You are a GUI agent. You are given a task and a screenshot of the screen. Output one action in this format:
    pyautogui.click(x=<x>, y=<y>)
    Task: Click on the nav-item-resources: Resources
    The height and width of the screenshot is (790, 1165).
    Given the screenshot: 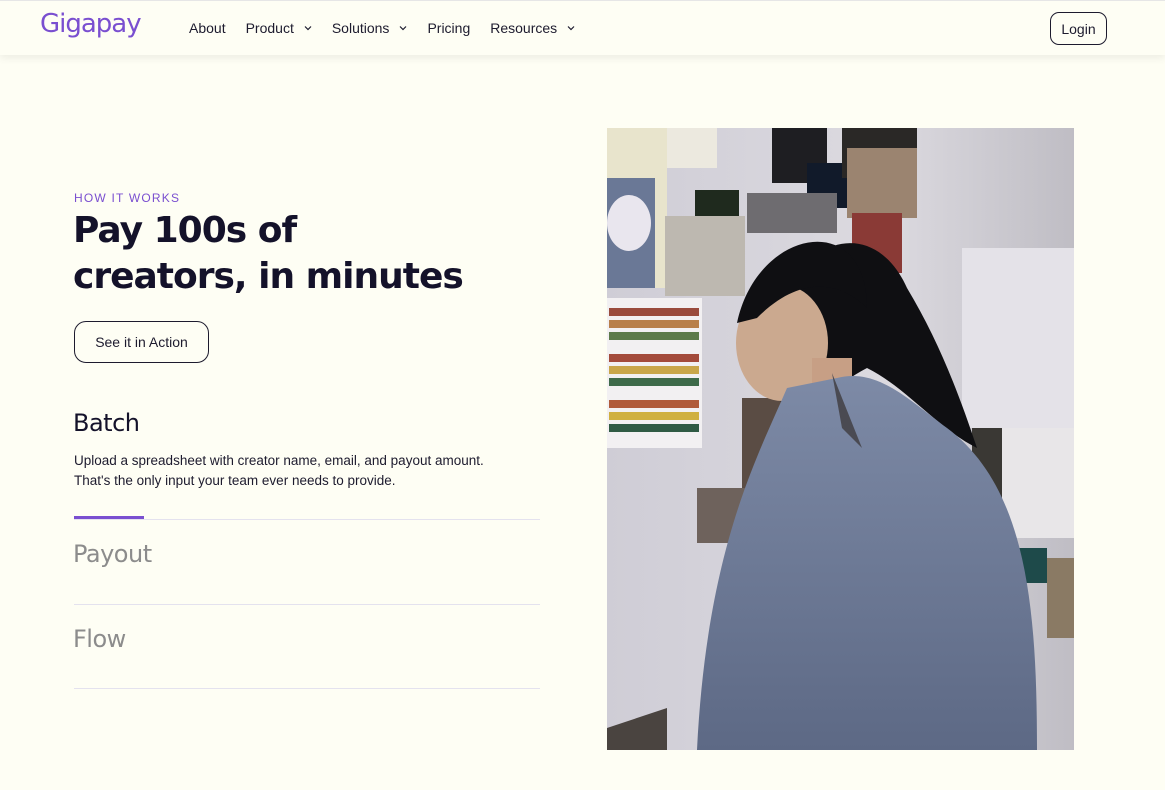 What is the action you would take?
    pyautogui.click(x=532, y=28)
    